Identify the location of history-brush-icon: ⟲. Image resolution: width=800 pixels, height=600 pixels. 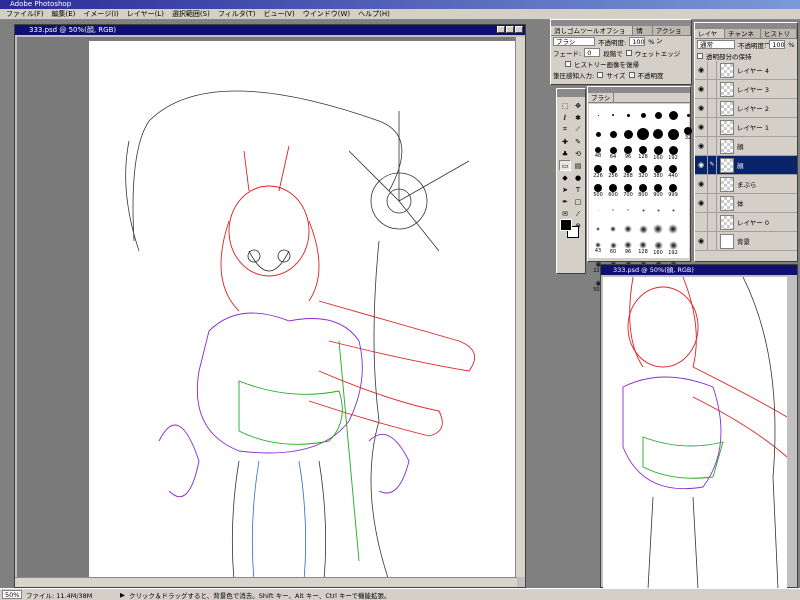
(578, 153).